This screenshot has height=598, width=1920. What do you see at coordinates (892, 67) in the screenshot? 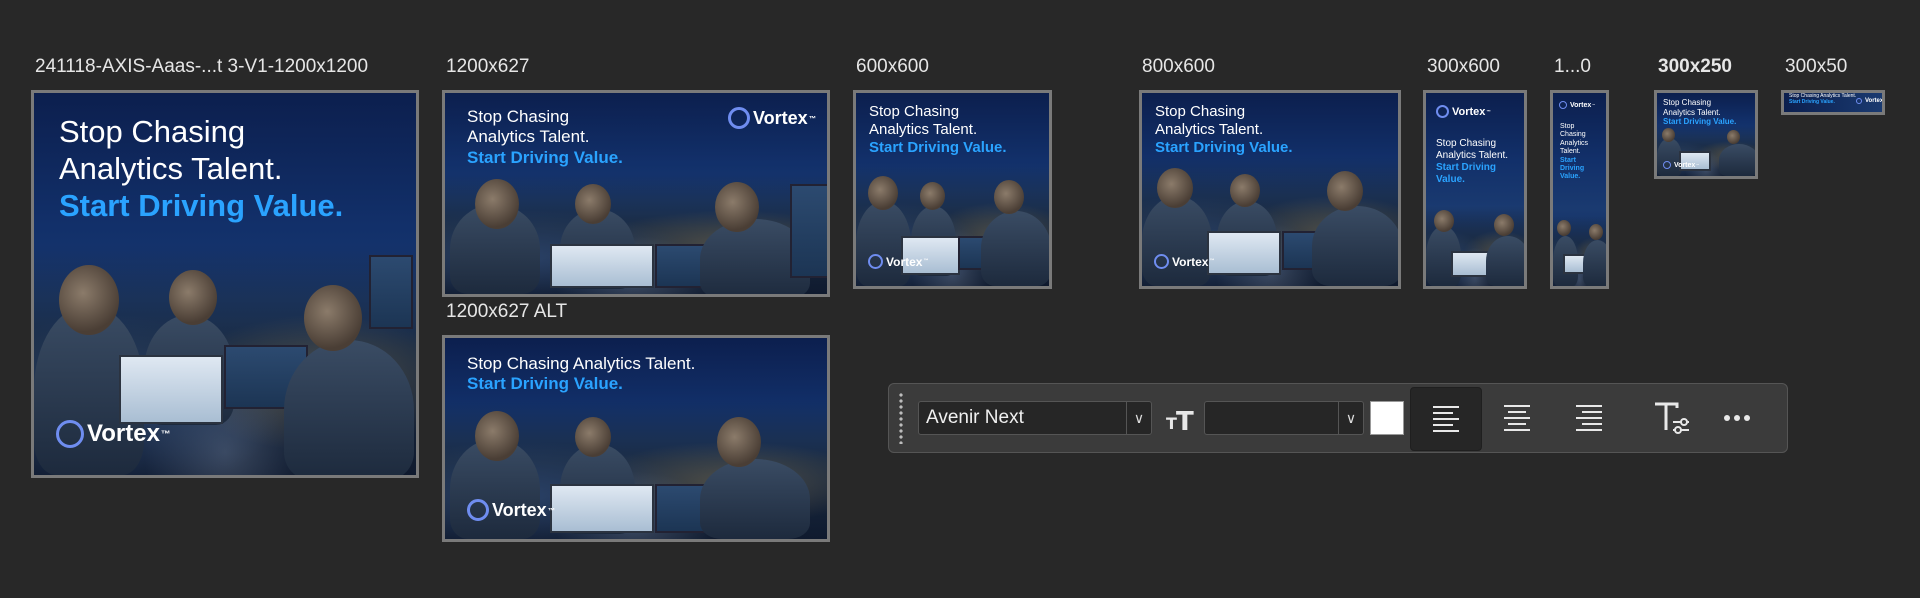
I see `artboard-label-600x600: 600x600` at bounding box center [892, 67].